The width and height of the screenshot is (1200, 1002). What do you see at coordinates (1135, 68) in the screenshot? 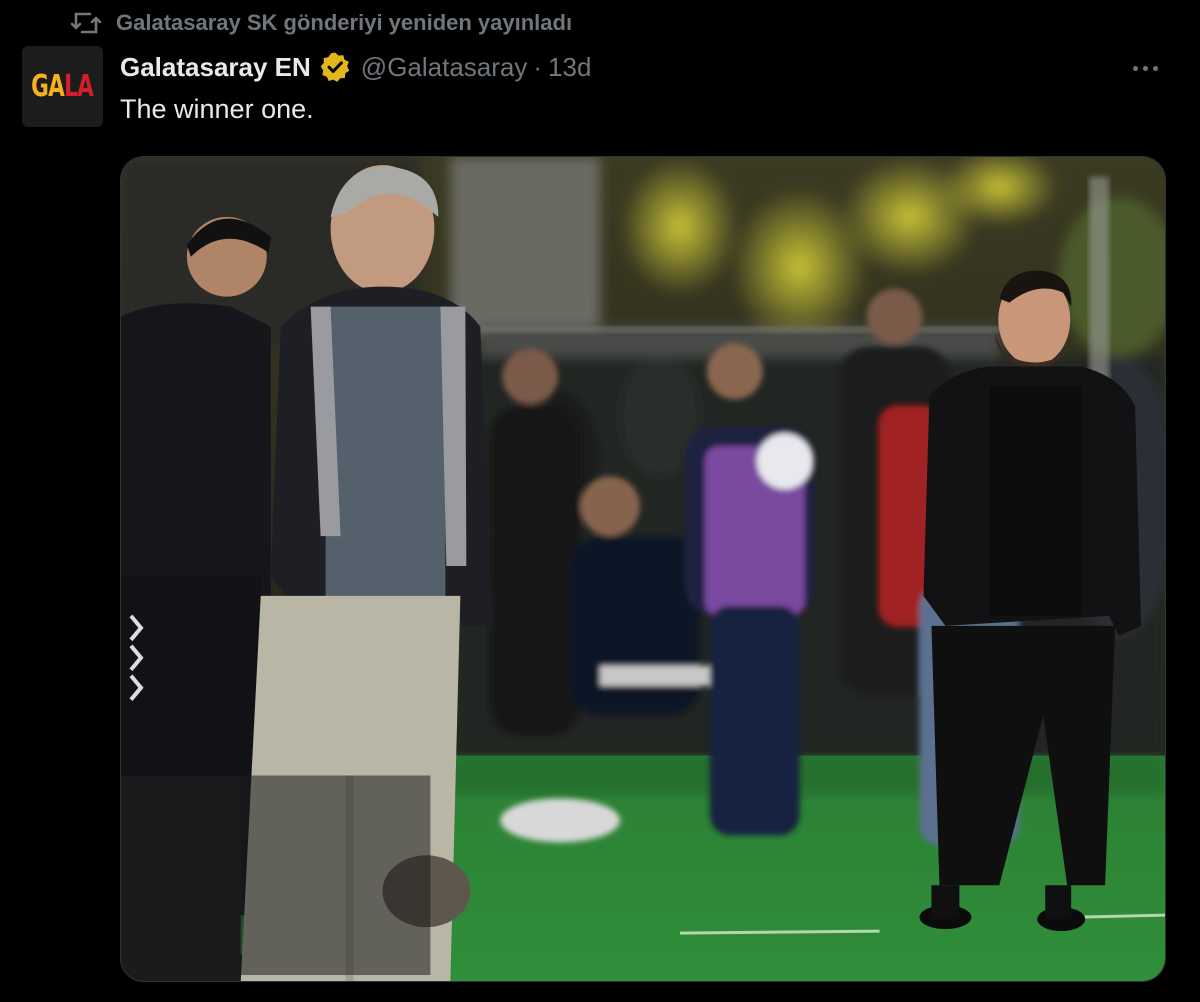
I see `more-options-icon` at bounding box center [1135, 68].